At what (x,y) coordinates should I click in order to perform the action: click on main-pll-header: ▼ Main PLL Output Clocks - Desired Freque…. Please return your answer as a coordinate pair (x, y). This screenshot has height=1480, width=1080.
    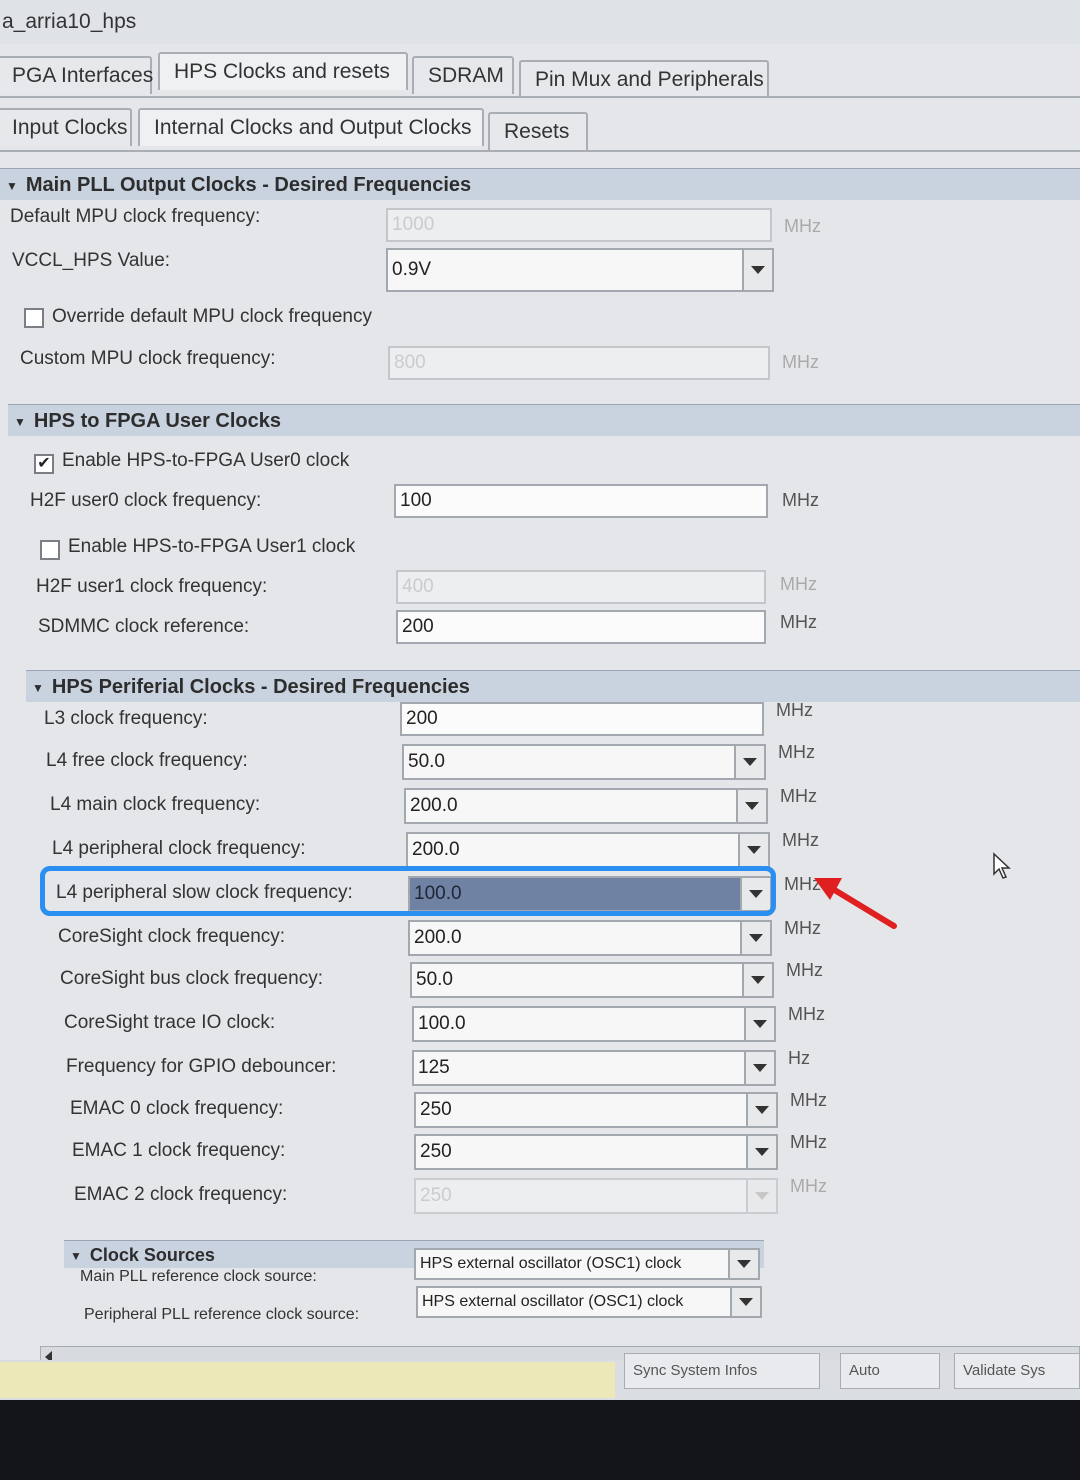
    Looking at the image, I should click on (540, 184).